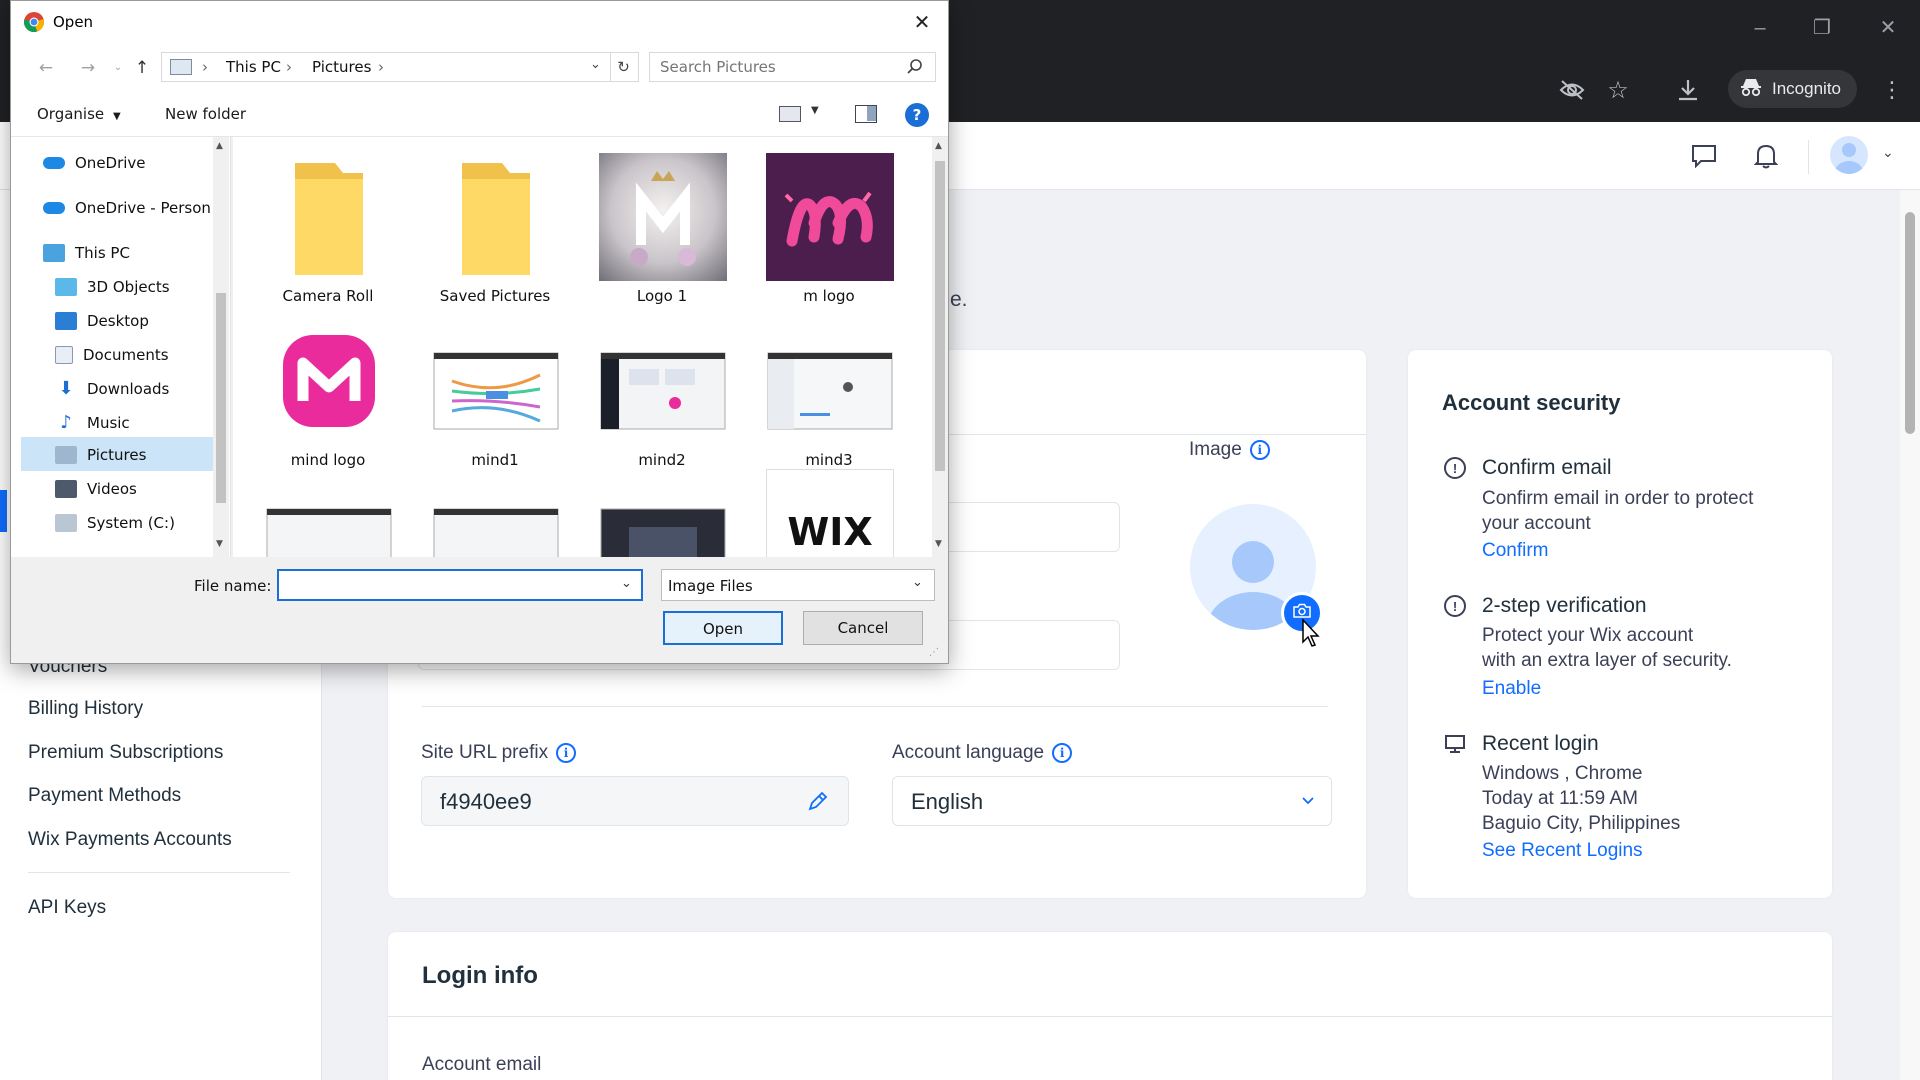 The height and width of the screenshot is (1080, 1920). I want to click on pencil-icon, so click(818, 803).